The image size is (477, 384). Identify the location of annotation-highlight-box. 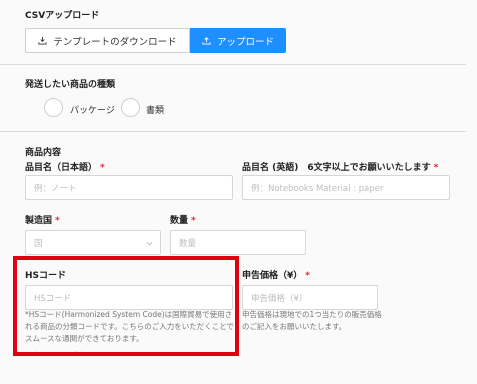
(126, 306).